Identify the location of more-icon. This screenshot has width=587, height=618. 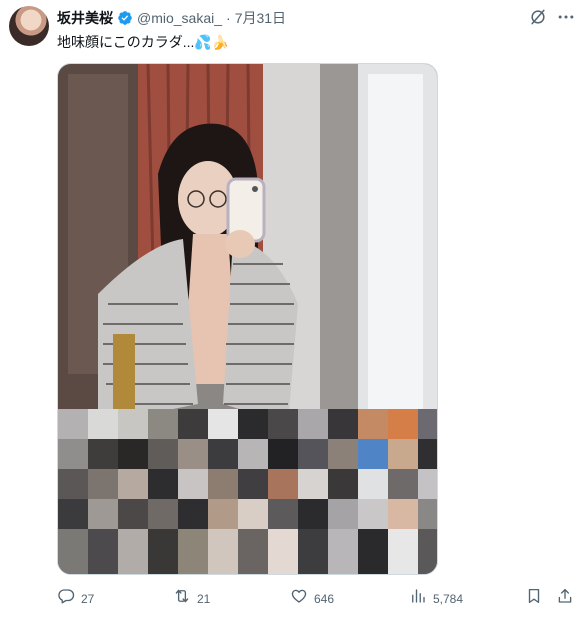
(566, 17).